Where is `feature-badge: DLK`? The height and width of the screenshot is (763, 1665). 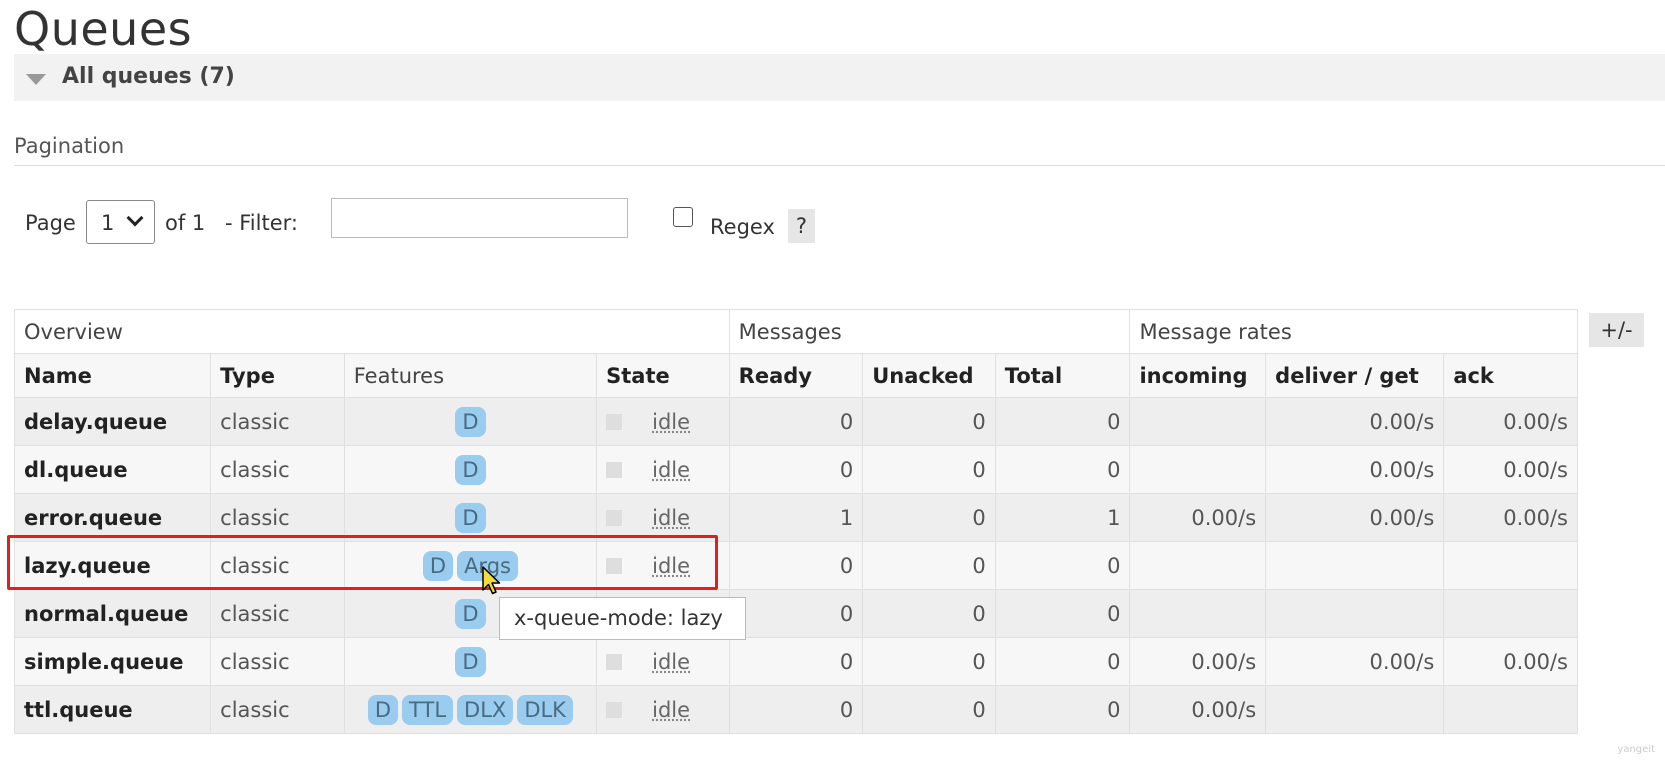
feature-badge: DLK is located at coordinates (545, 709).